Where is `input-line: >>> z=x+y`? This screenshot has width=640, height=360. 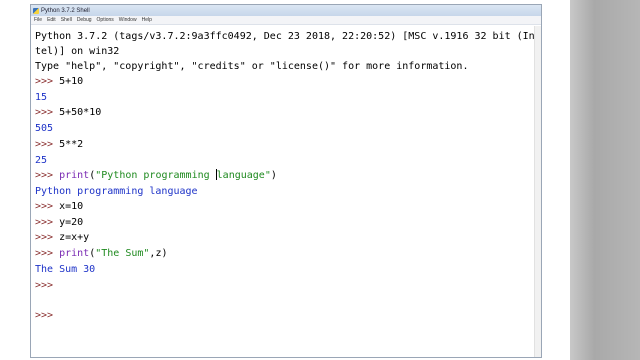
input-line: >>> z=x+y is located at coordinates (62, 237).